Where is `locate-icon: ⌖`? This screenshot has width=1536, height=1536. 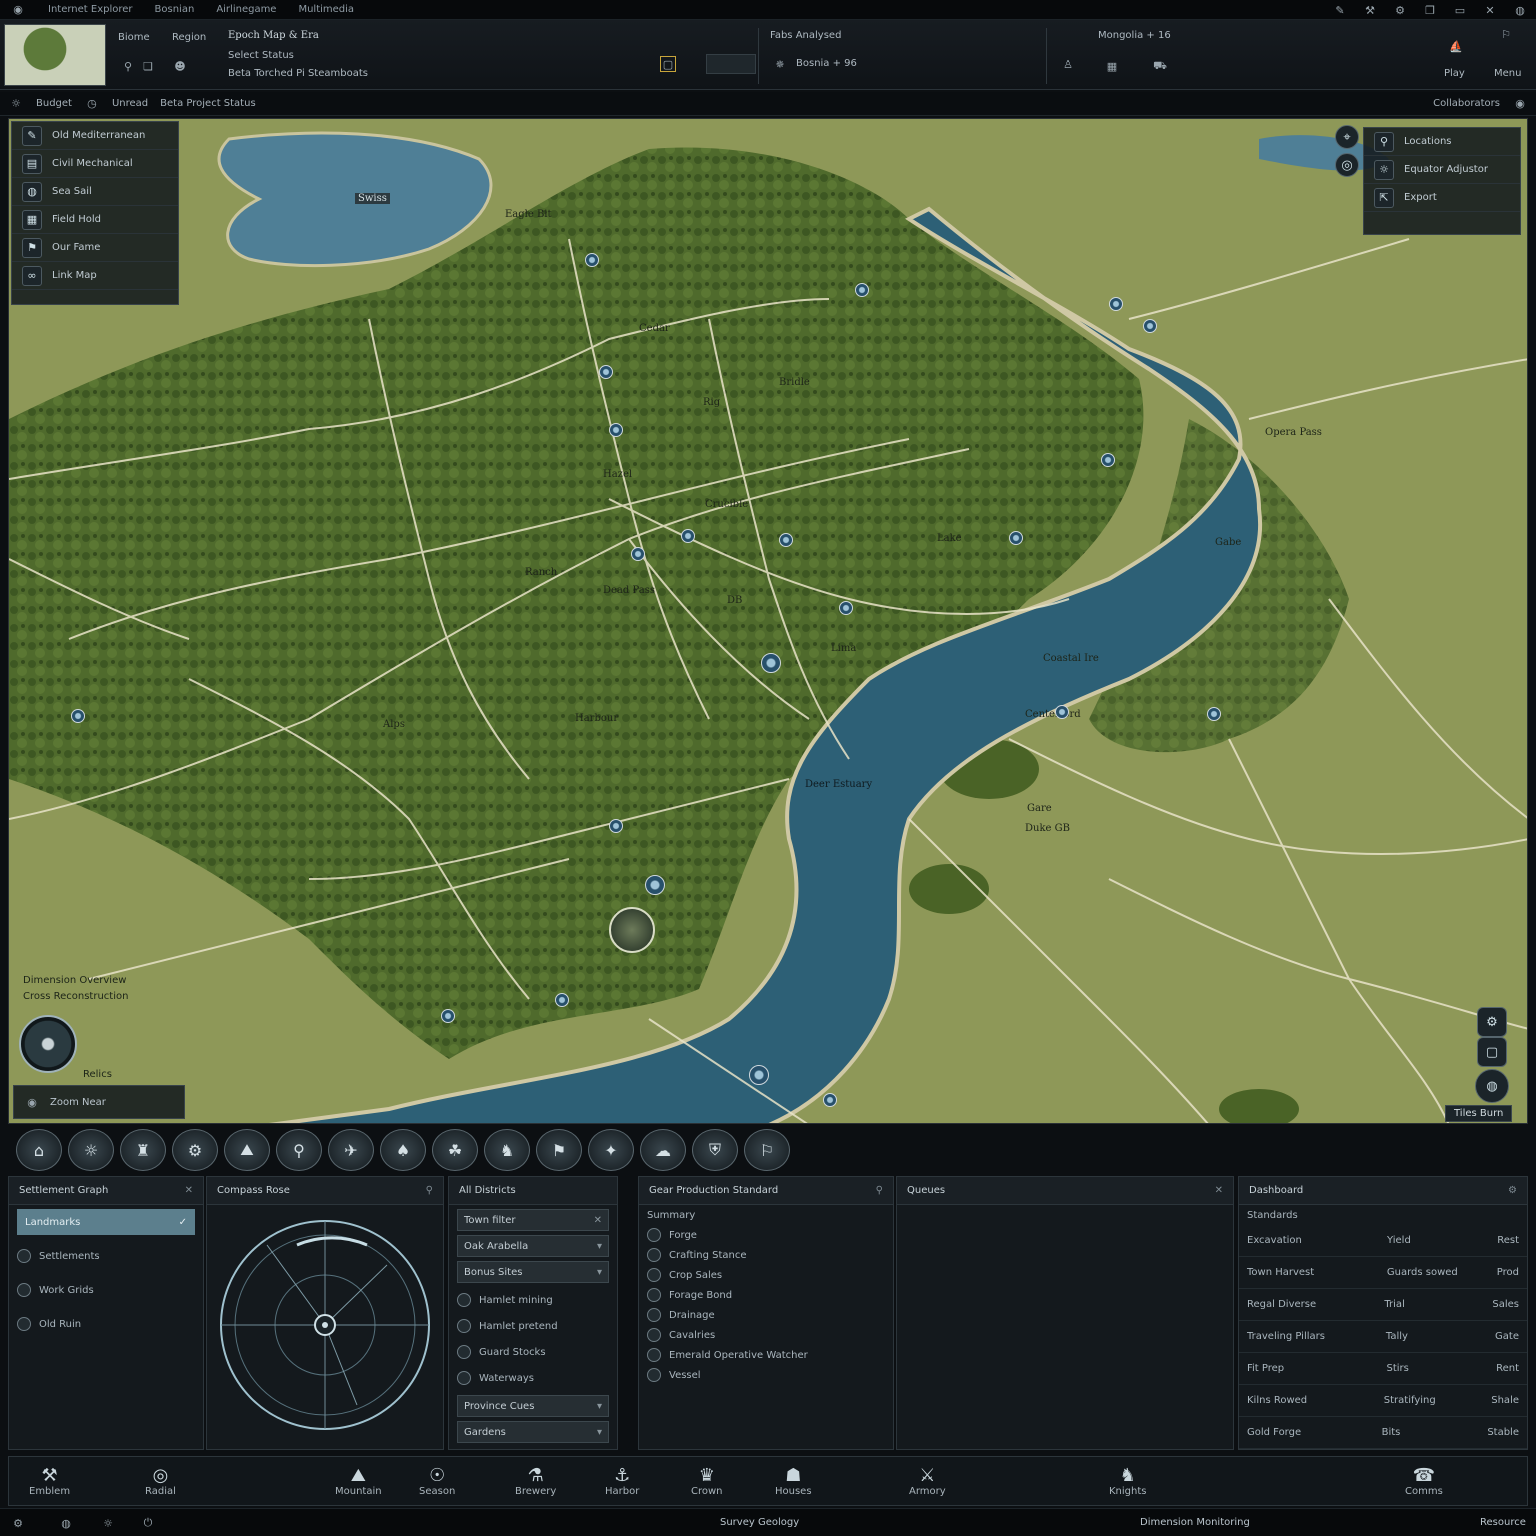
locate-icon: ⌖ is located at coordinates (1347, 137).